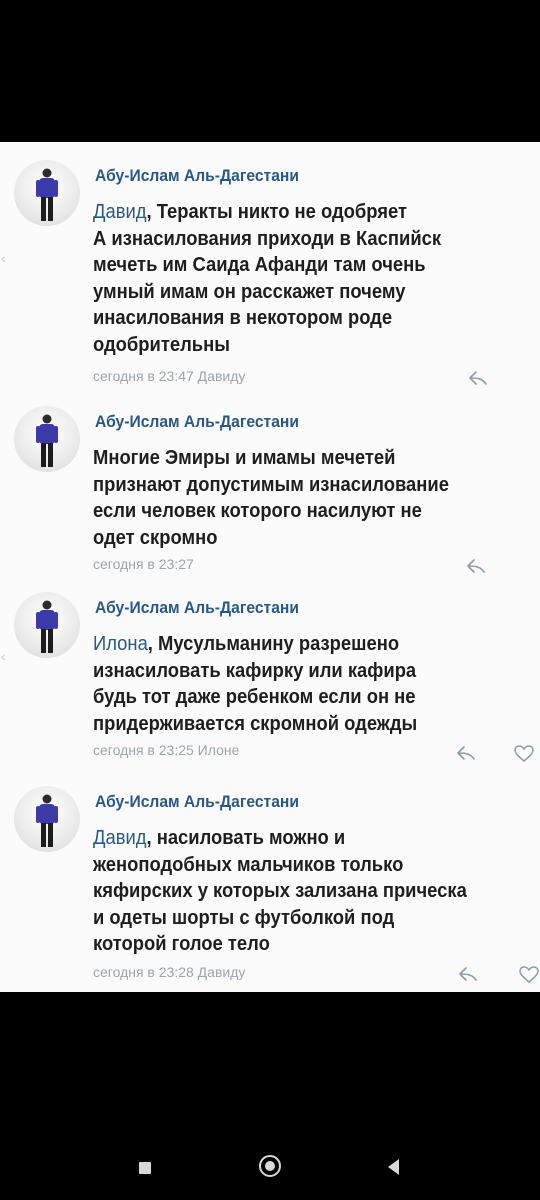 The image size is (540, 1200). Describe the element at coordinates (255, 670) in the screenshot. I see `comment-line: изнасиловать кафирку или кафира` at that location.